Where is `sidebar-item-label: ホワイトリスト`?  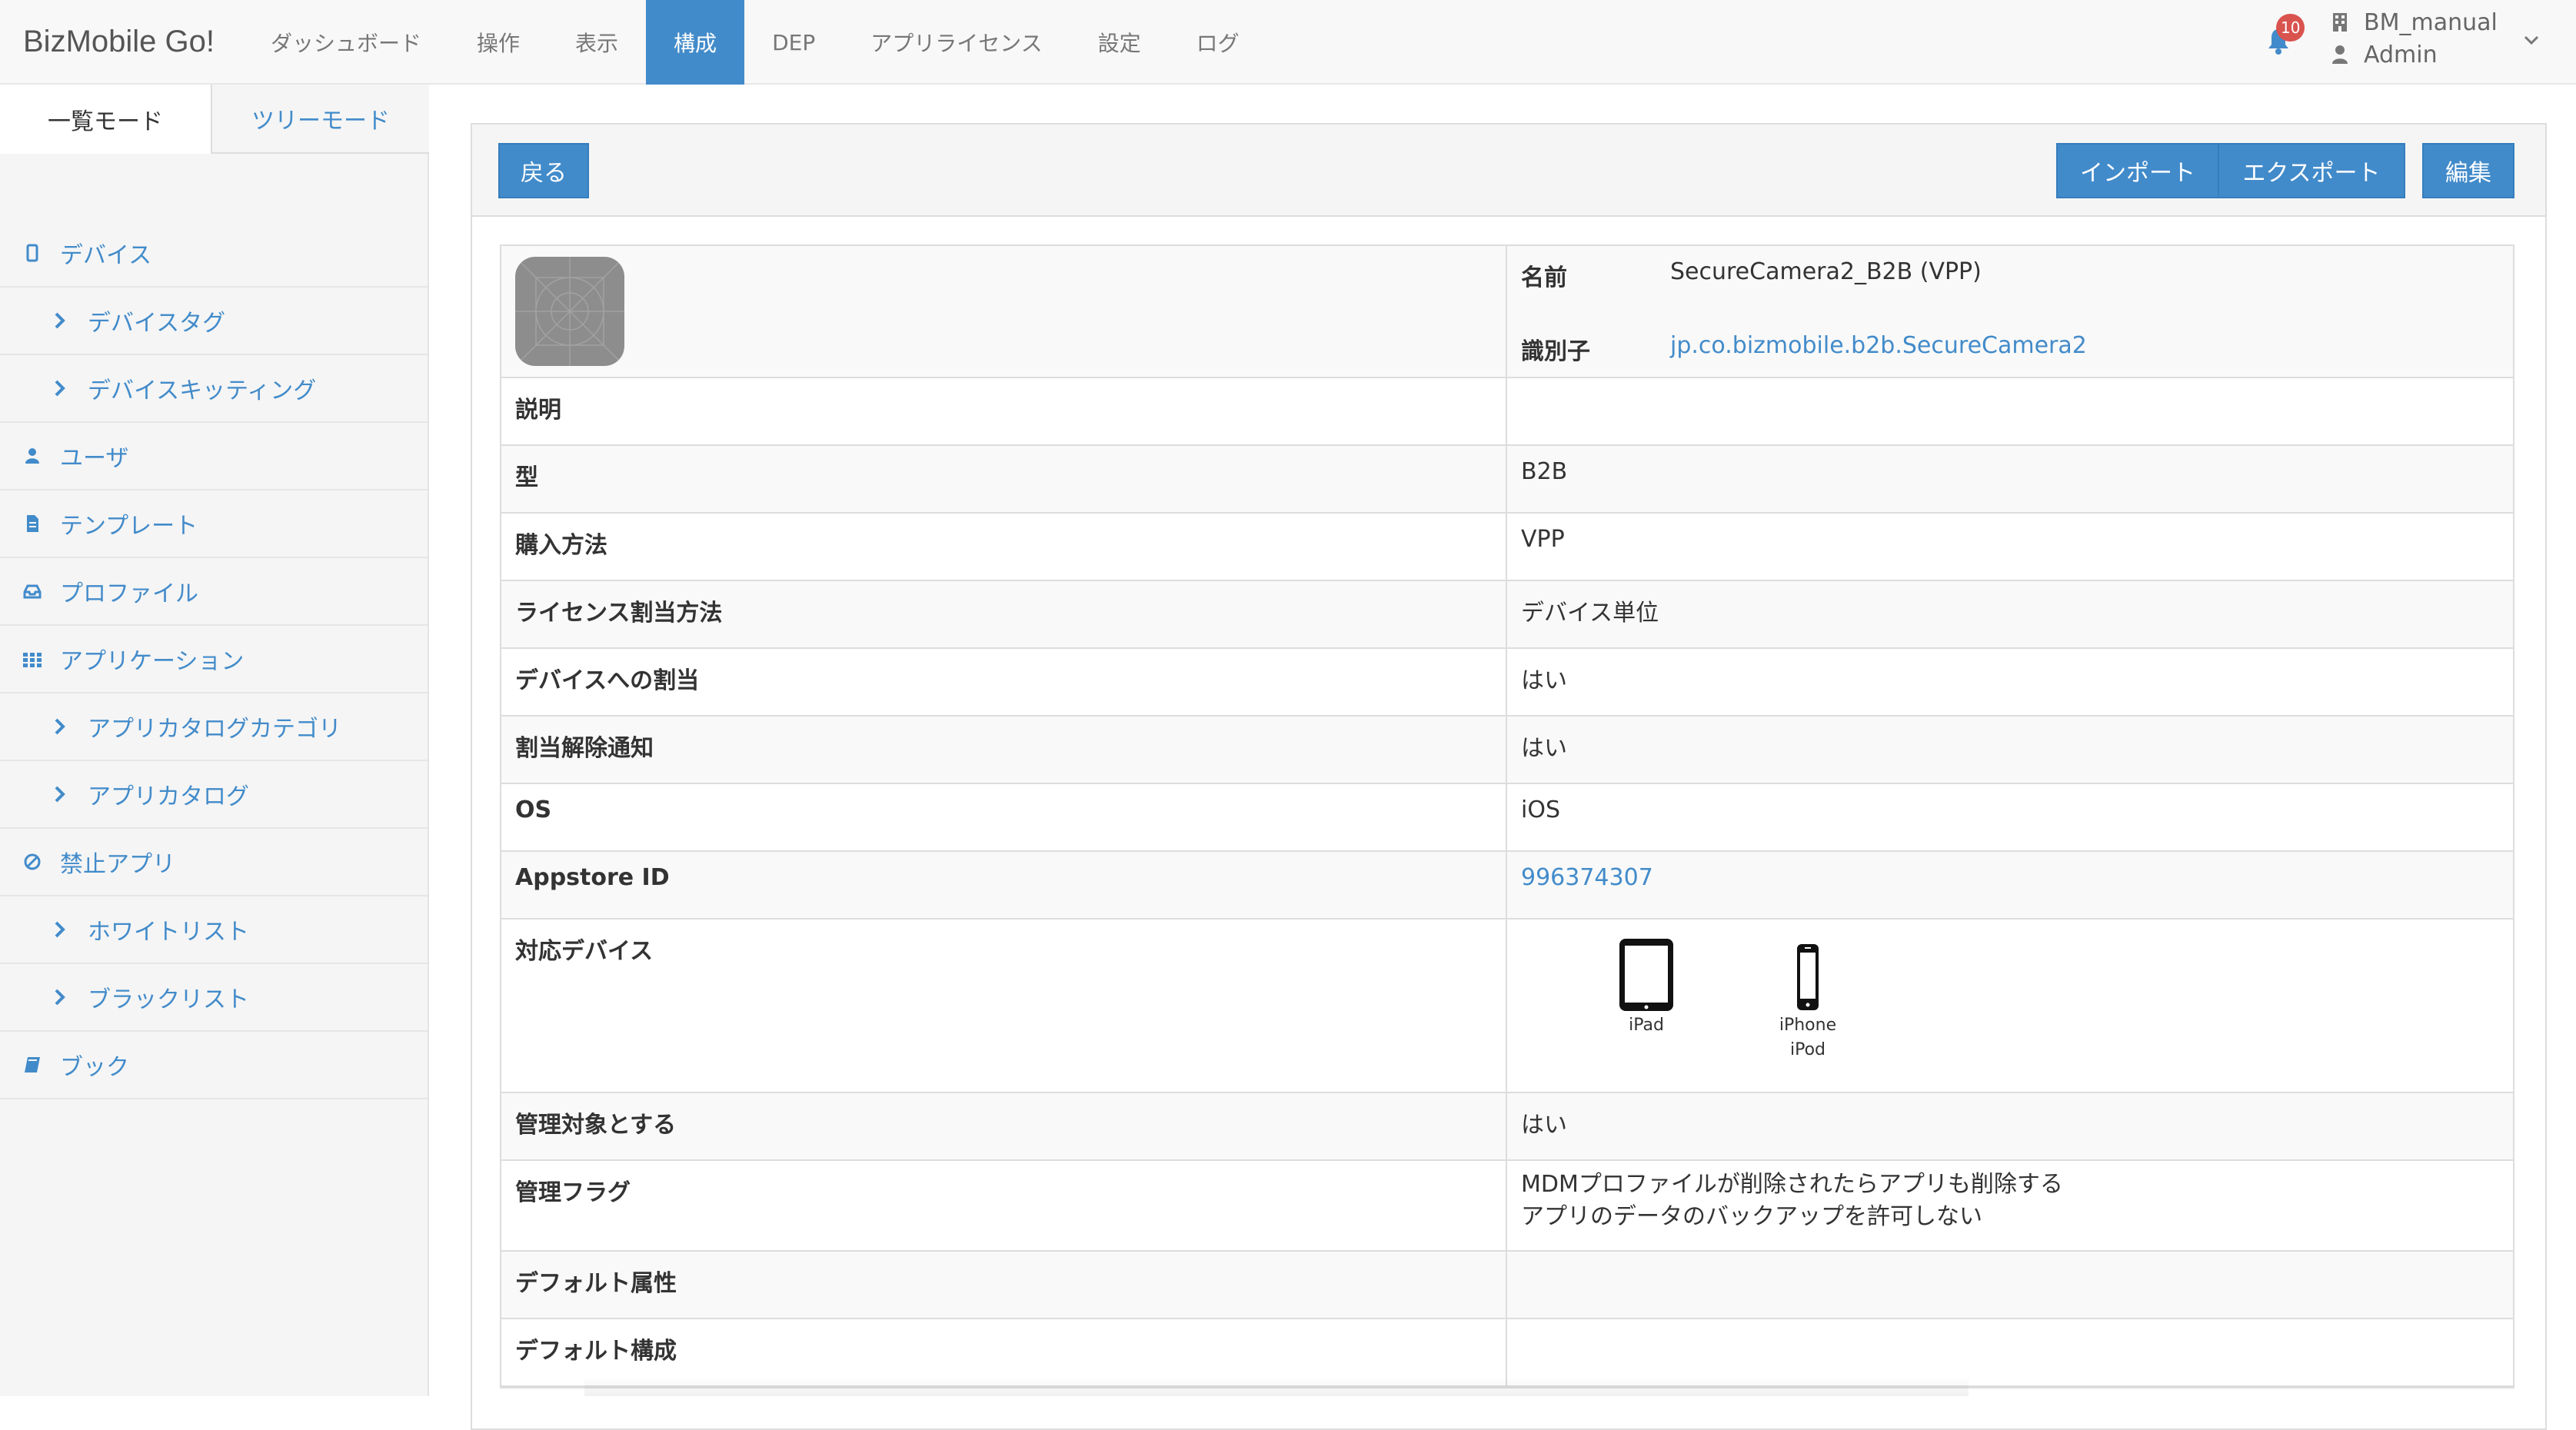
sidebar-item-label: ホワイトリスト is located at coordinates (168, 932).